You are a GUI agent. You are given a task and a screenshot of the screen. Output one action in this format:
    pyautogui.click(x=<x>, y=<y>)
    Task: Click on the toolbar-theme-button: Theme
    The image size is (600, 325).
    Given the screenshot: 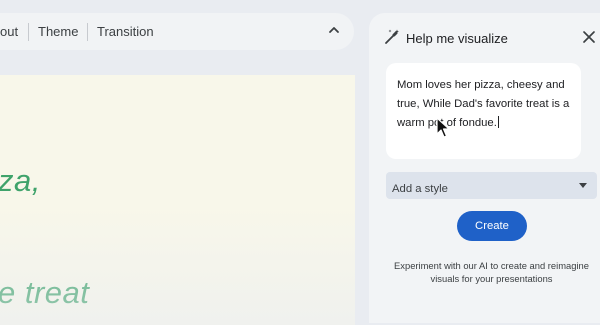 What is the action you would take?
    pyautogui.click(x=58, y=31)
    